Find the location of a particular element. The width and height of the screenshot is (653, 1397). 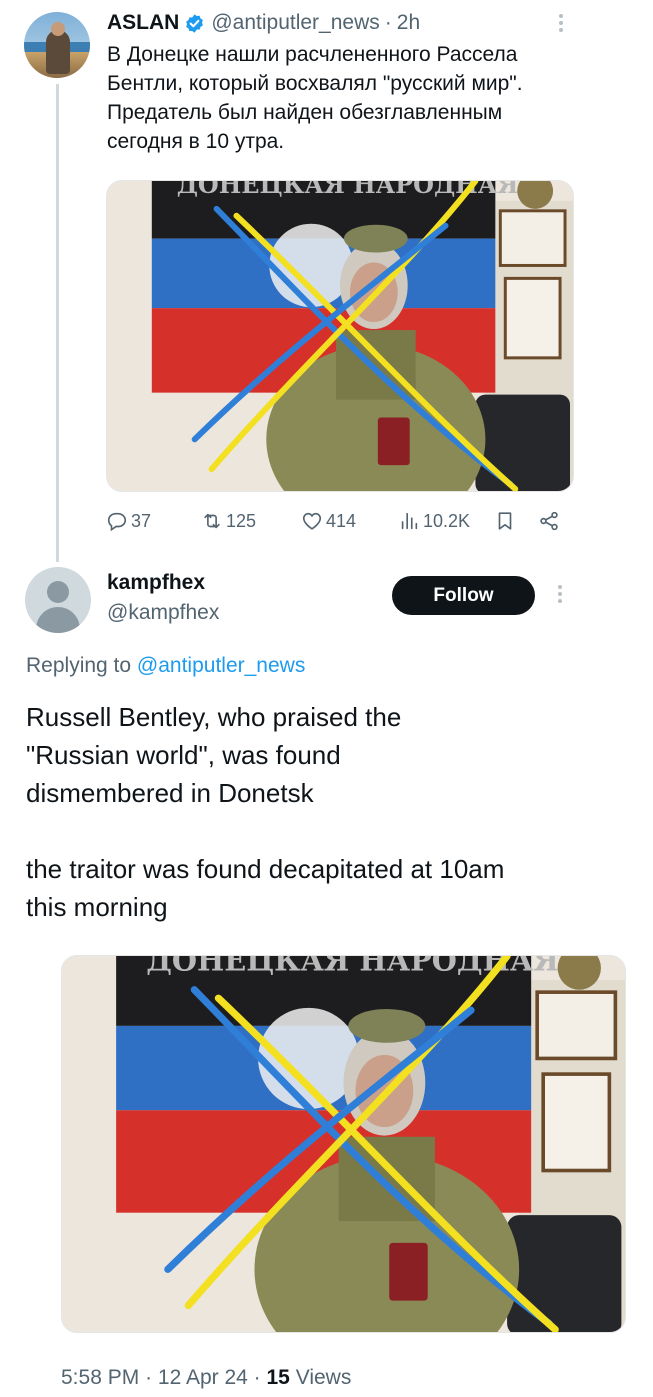

tweet-header: ASLAN @antiputler_news · 2h is located at coordinates (263, 23).